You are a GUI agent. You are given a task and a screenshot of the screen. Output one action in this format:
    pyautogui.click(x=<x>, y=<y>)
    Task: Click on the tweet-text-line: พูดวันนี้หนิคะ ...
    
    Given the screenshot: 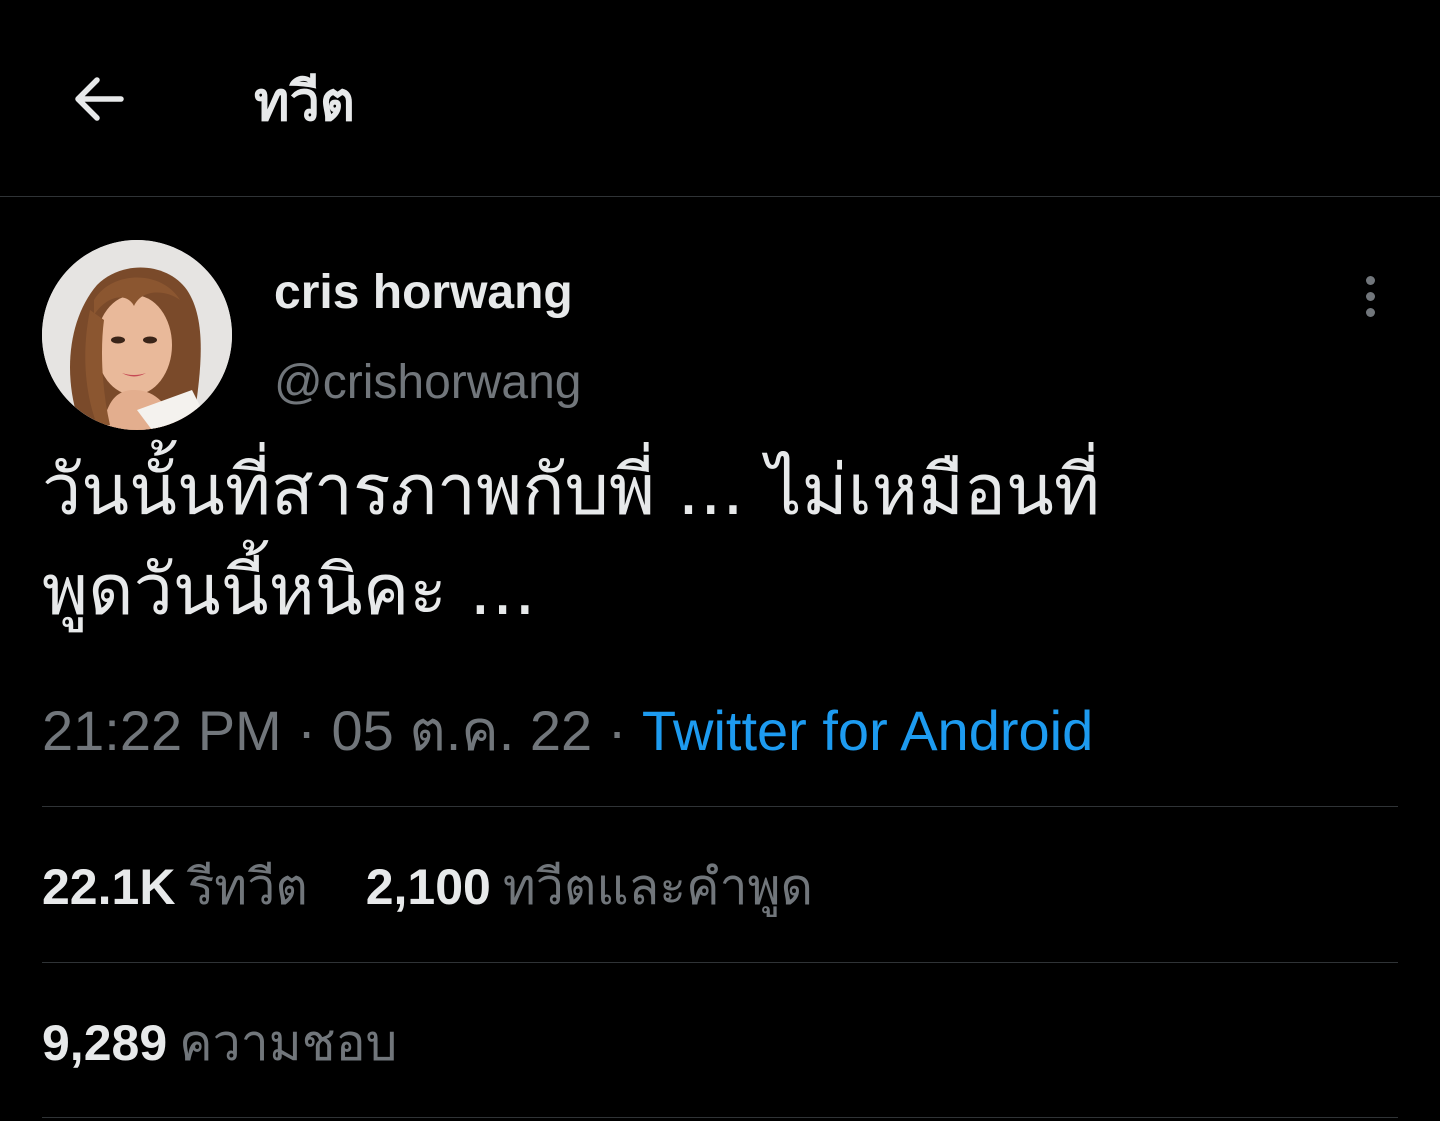 What is the action you would take?
    pyautogui.click(x=289, y=590)
    